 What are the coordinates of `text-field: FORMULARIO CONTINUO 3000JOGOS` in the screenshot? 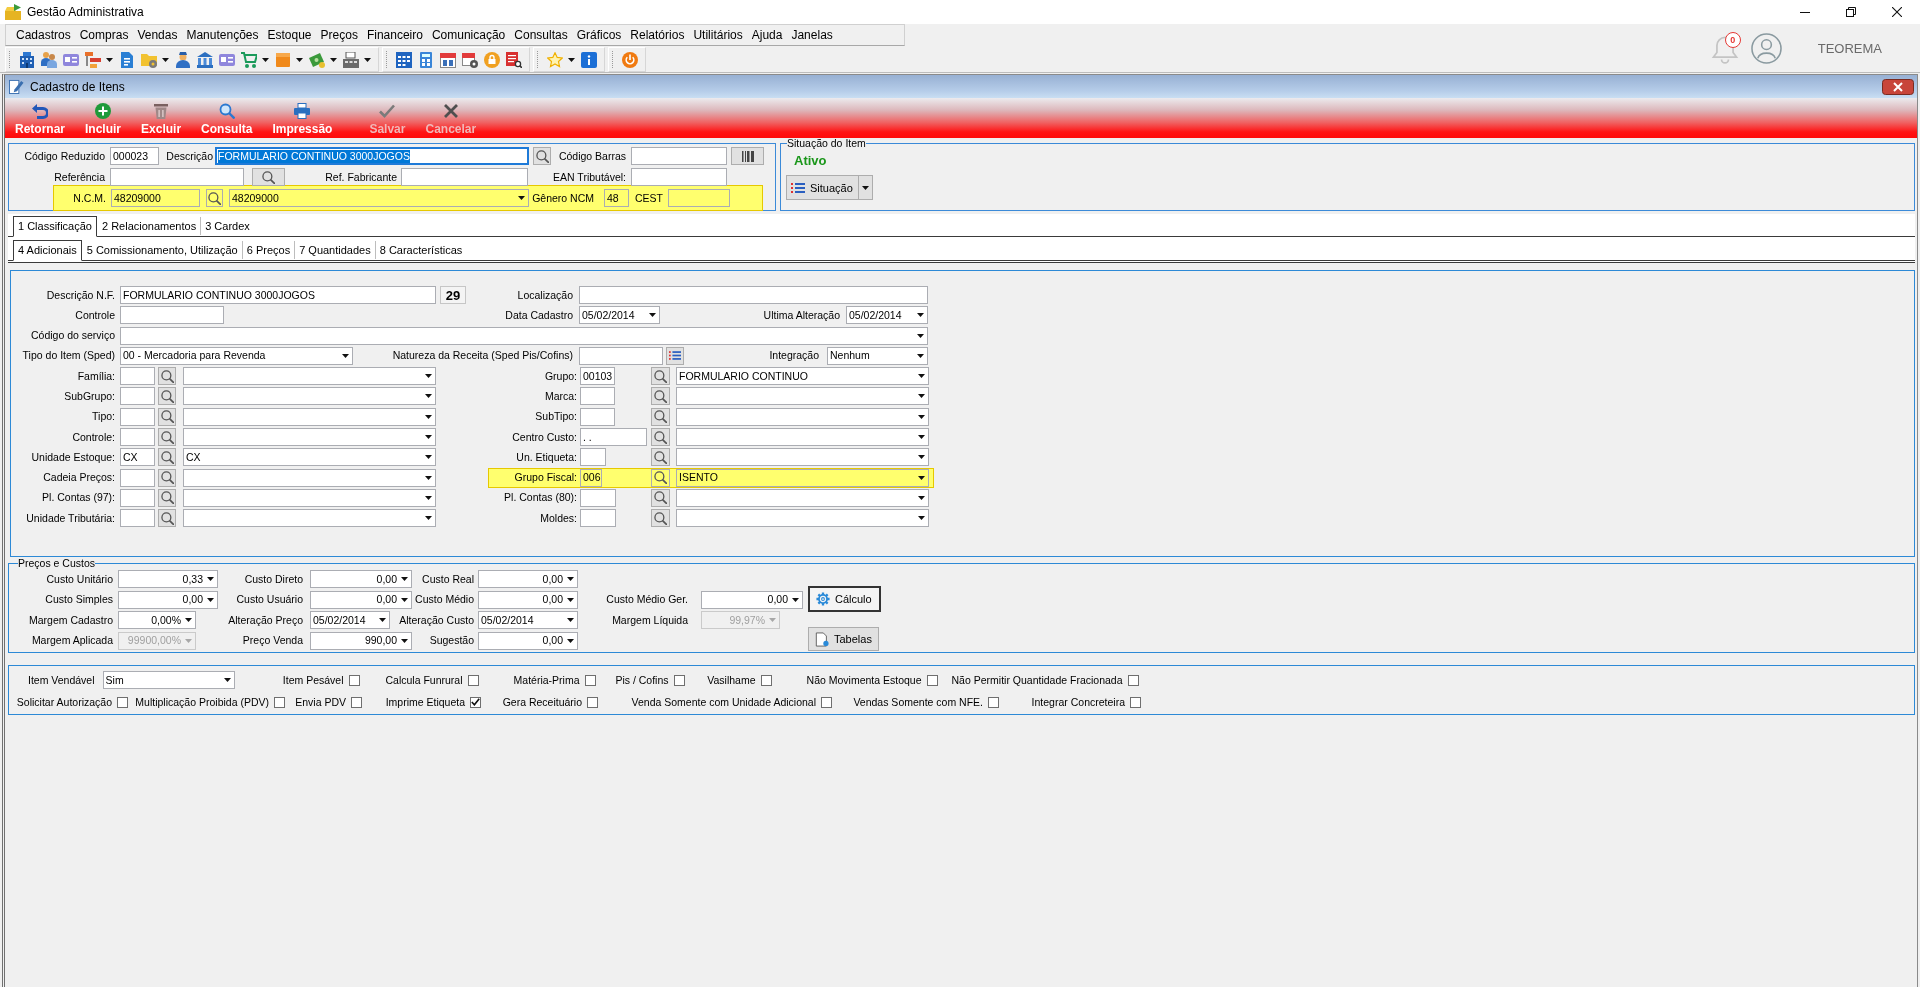 It's located at (278, 295).